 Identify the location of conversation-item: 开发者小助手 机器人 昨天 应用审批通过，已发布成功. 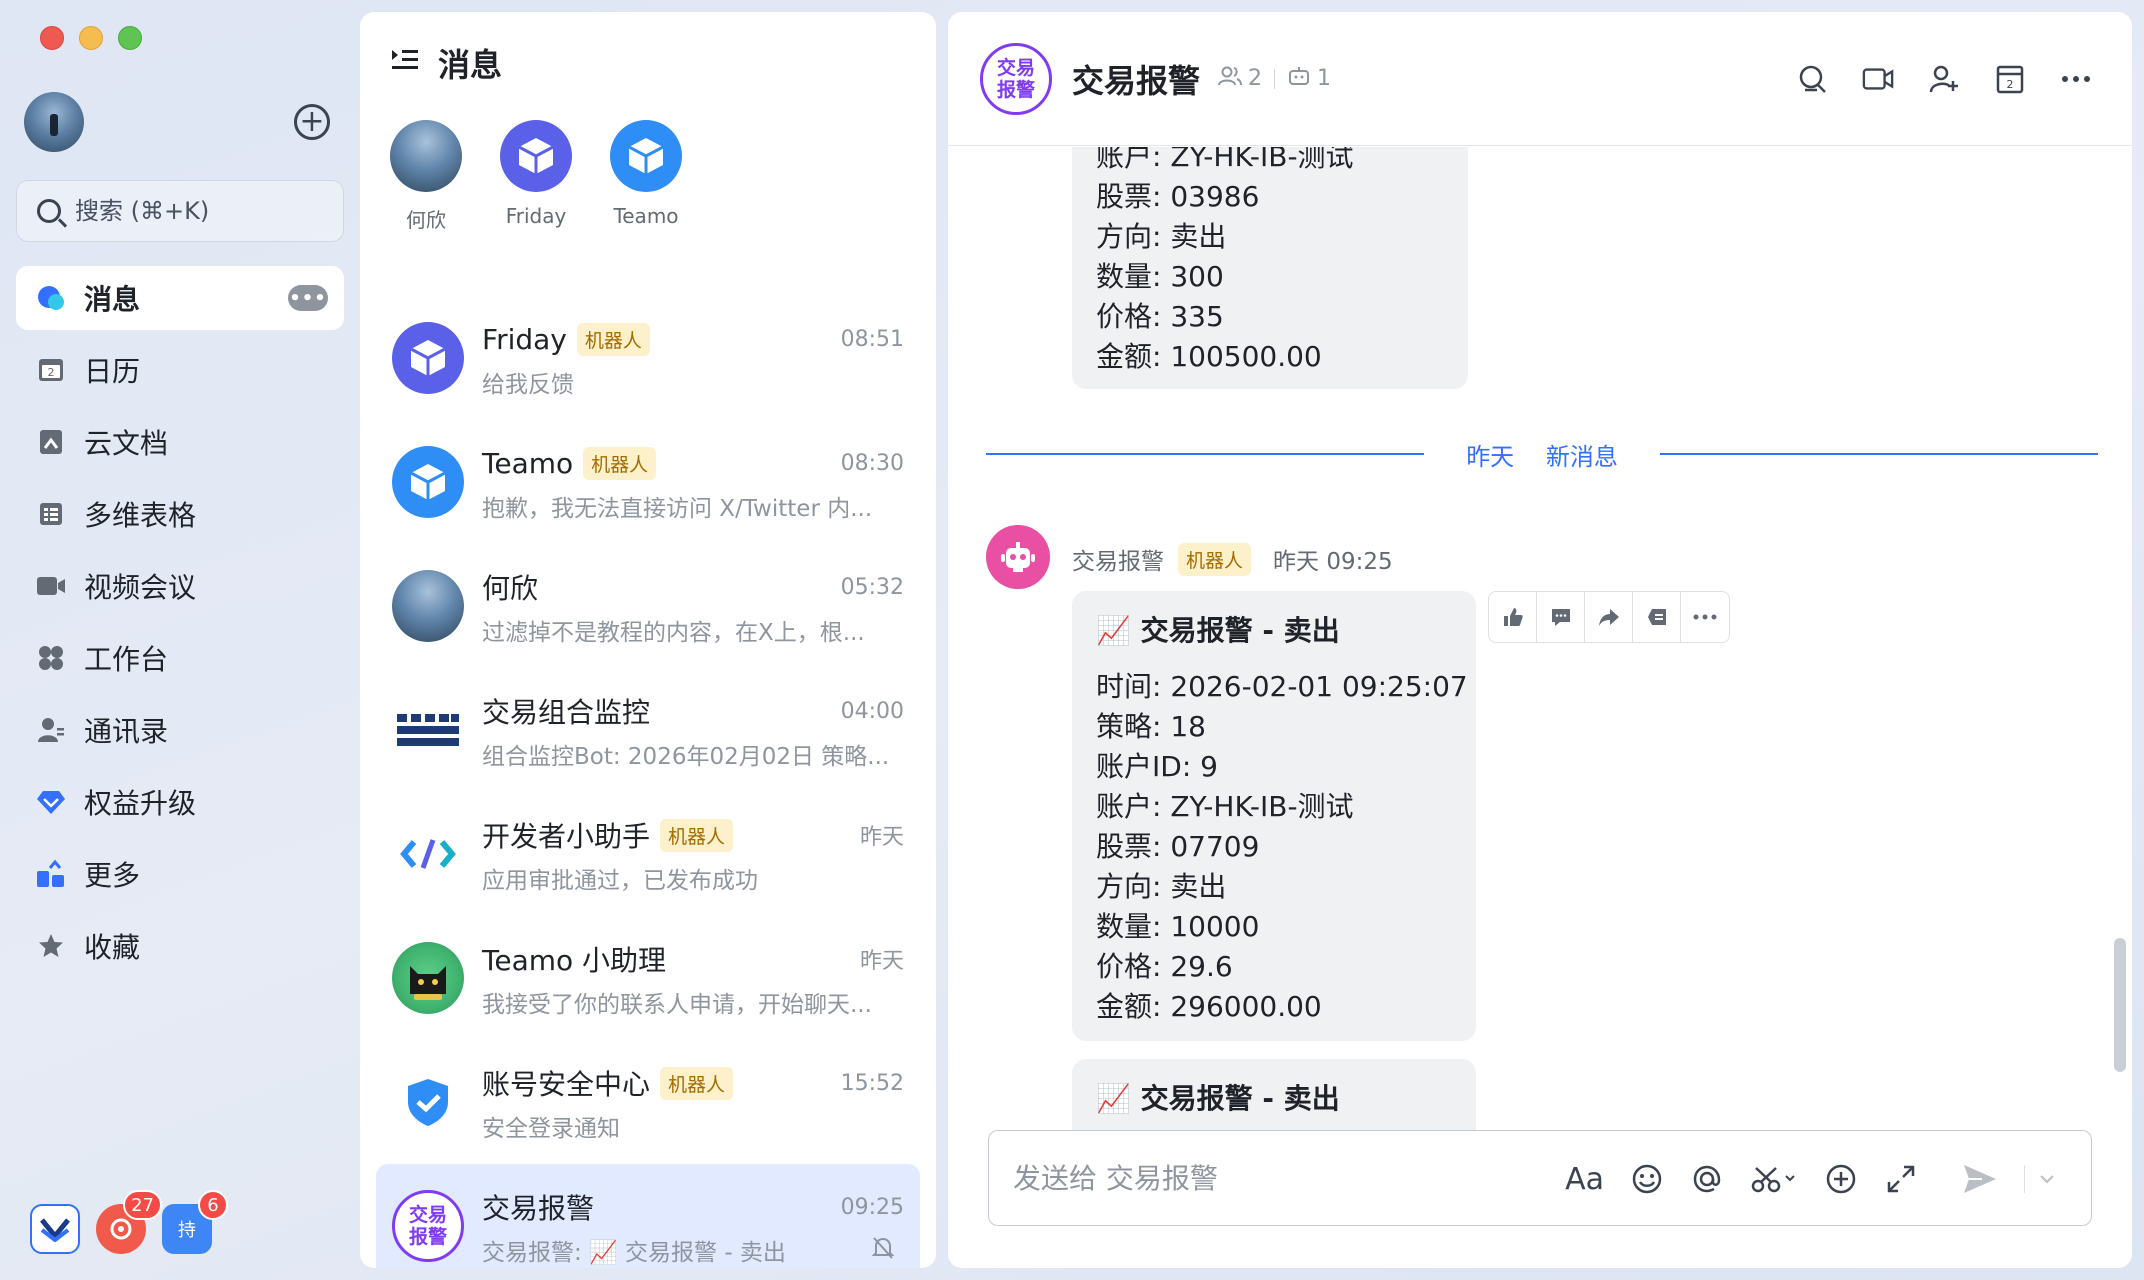
(648, 854).